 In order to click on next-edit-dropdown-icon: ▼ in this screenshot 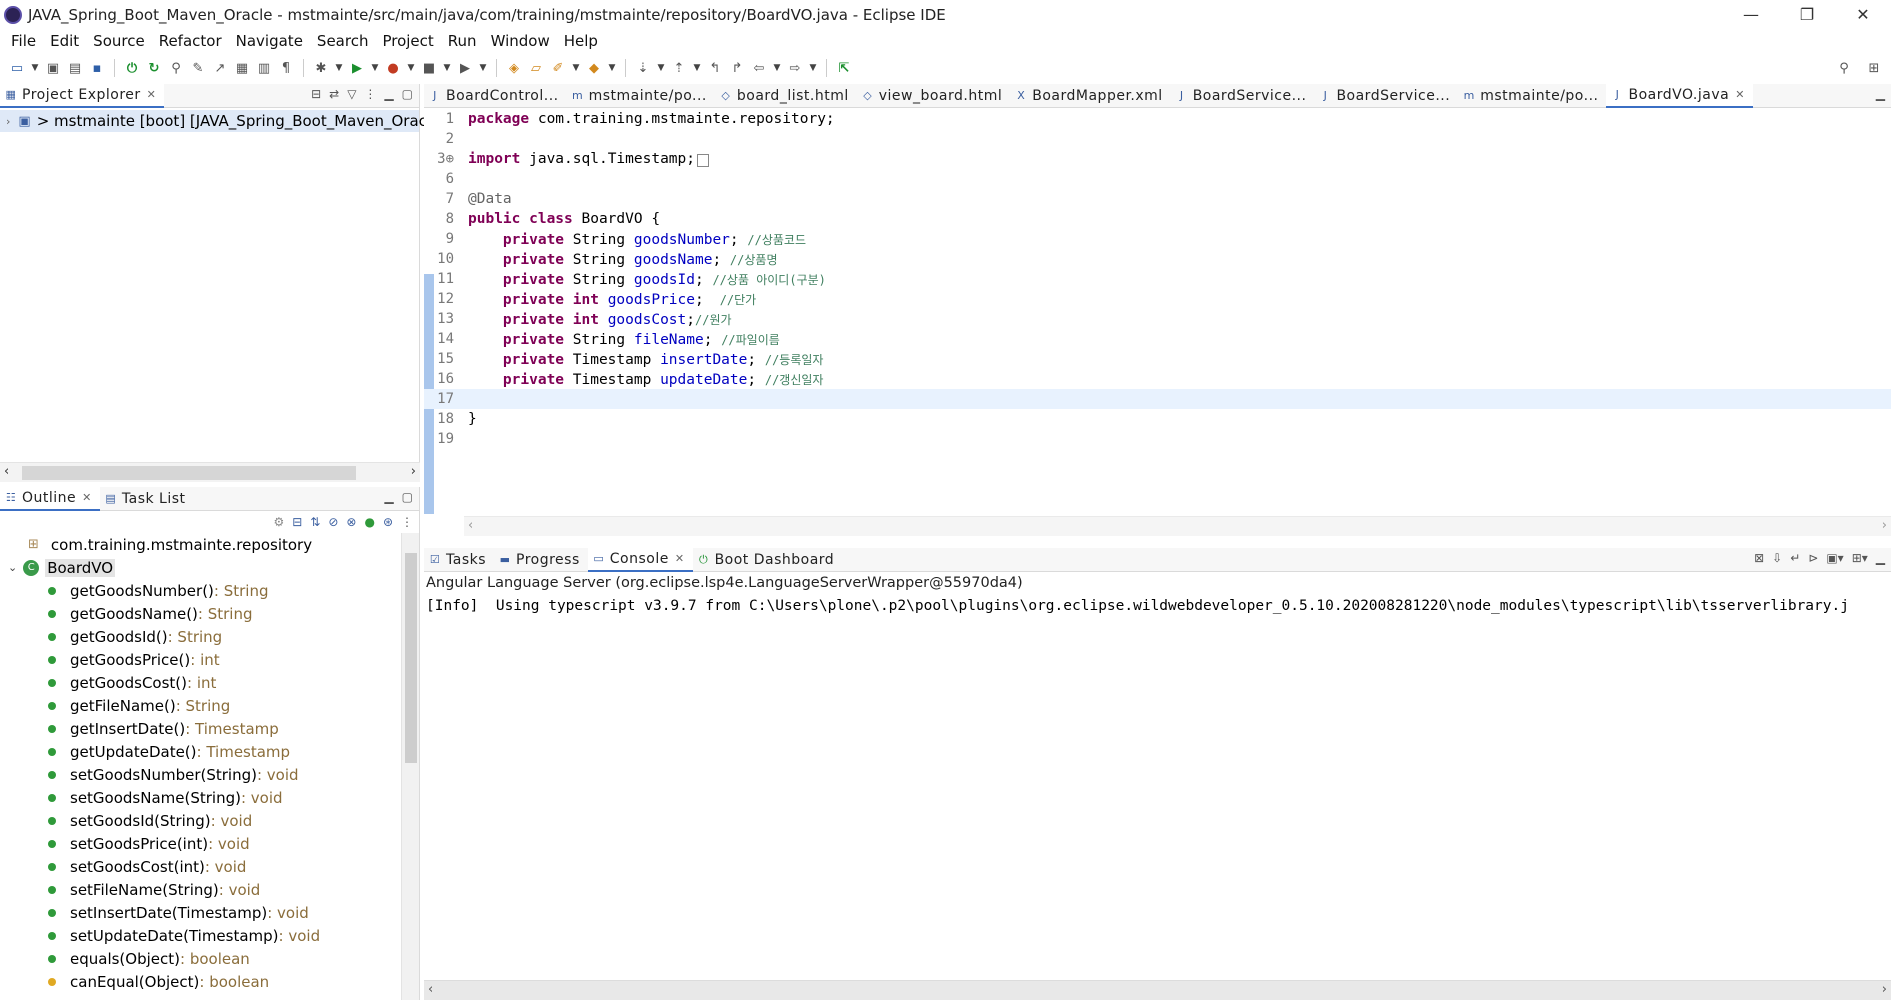, I will do `click(661, 68)`.